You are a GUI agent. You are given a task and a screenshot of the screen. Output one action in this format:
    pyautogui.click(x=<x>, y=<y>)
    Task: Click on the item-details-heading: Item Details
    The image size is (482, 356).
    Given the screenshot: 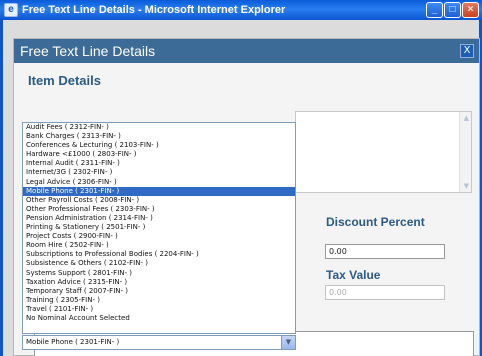 What is the action you would take?
    pyautogui.click(x=64, y=80)
    